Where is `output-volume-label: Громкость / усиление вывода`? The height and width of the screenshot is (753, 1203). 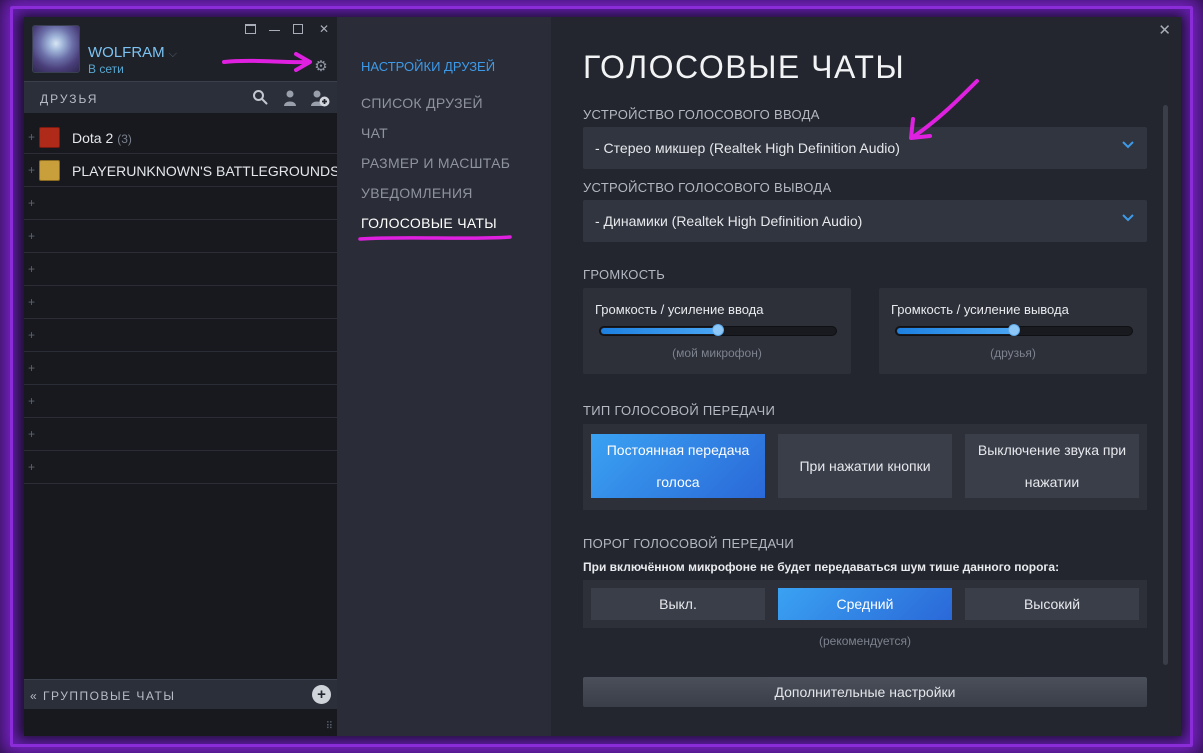 output-volume-label: Громкость / усиление вывода is located at coordinates (980, 309).